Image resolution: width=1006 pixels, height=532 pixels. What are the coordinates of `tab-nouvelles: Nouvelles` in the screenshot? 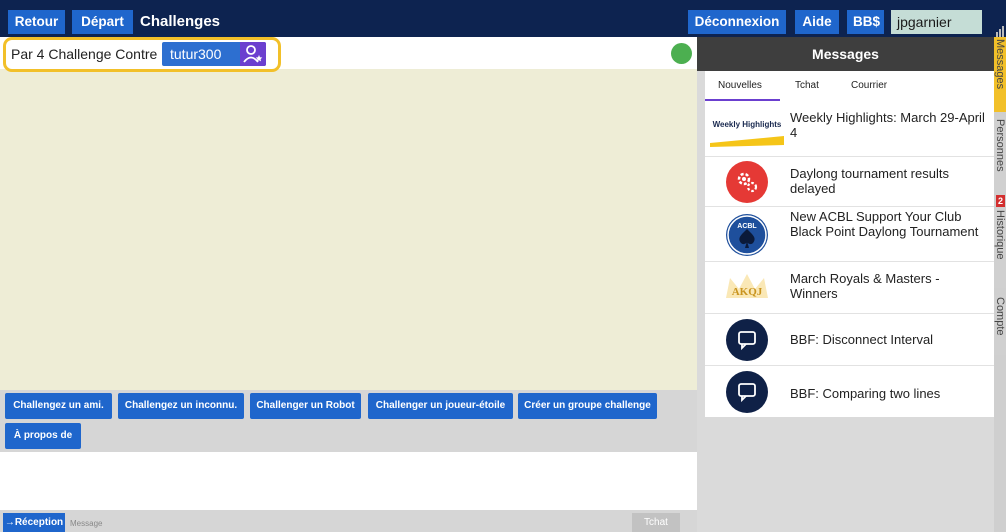 It's located at (740, 86).